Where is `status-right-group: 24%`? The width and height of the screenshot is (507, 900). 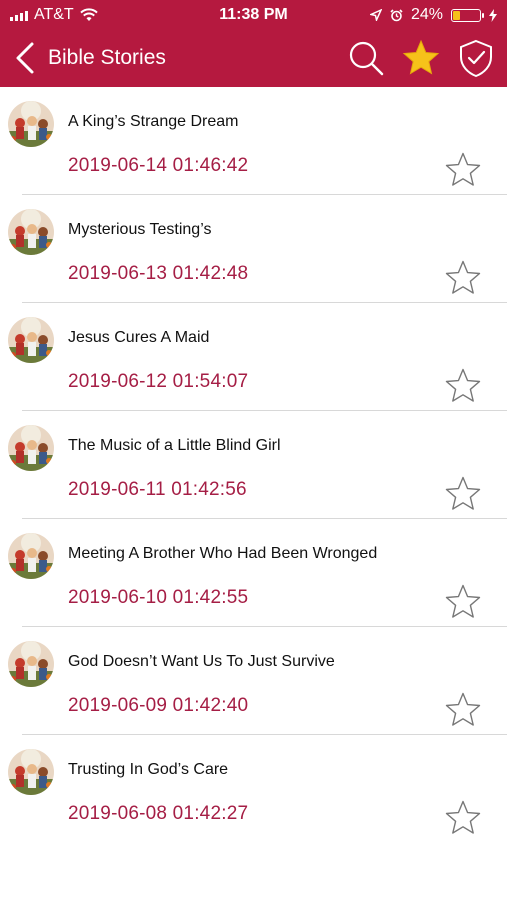 status-right-group: 24% is located at coordinates (433, 15).